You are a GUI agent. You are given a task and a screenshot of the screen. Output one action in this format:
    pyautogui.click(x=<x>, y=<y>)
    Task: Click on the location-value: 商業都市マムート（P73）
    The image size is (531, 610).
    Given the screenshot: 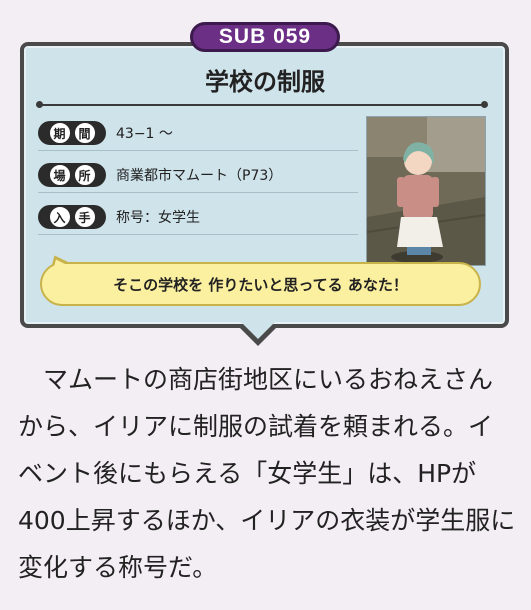 What is the action you would take?
    pyautogui.click(x=199, y=176)
    